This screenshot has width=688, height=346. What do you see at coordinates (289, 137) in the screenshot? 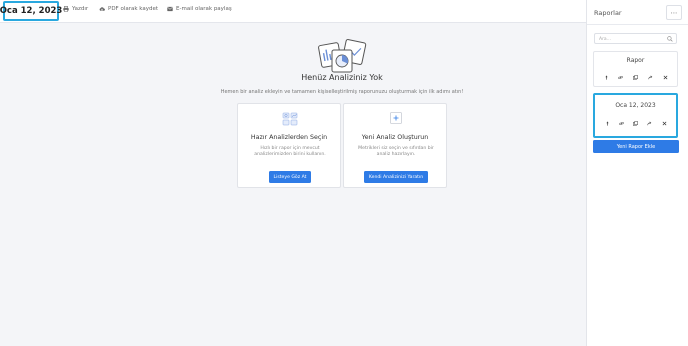
I see `ready-analyses-title: Hazır Analizlerden Seçin` at bounding box center [289, 137].